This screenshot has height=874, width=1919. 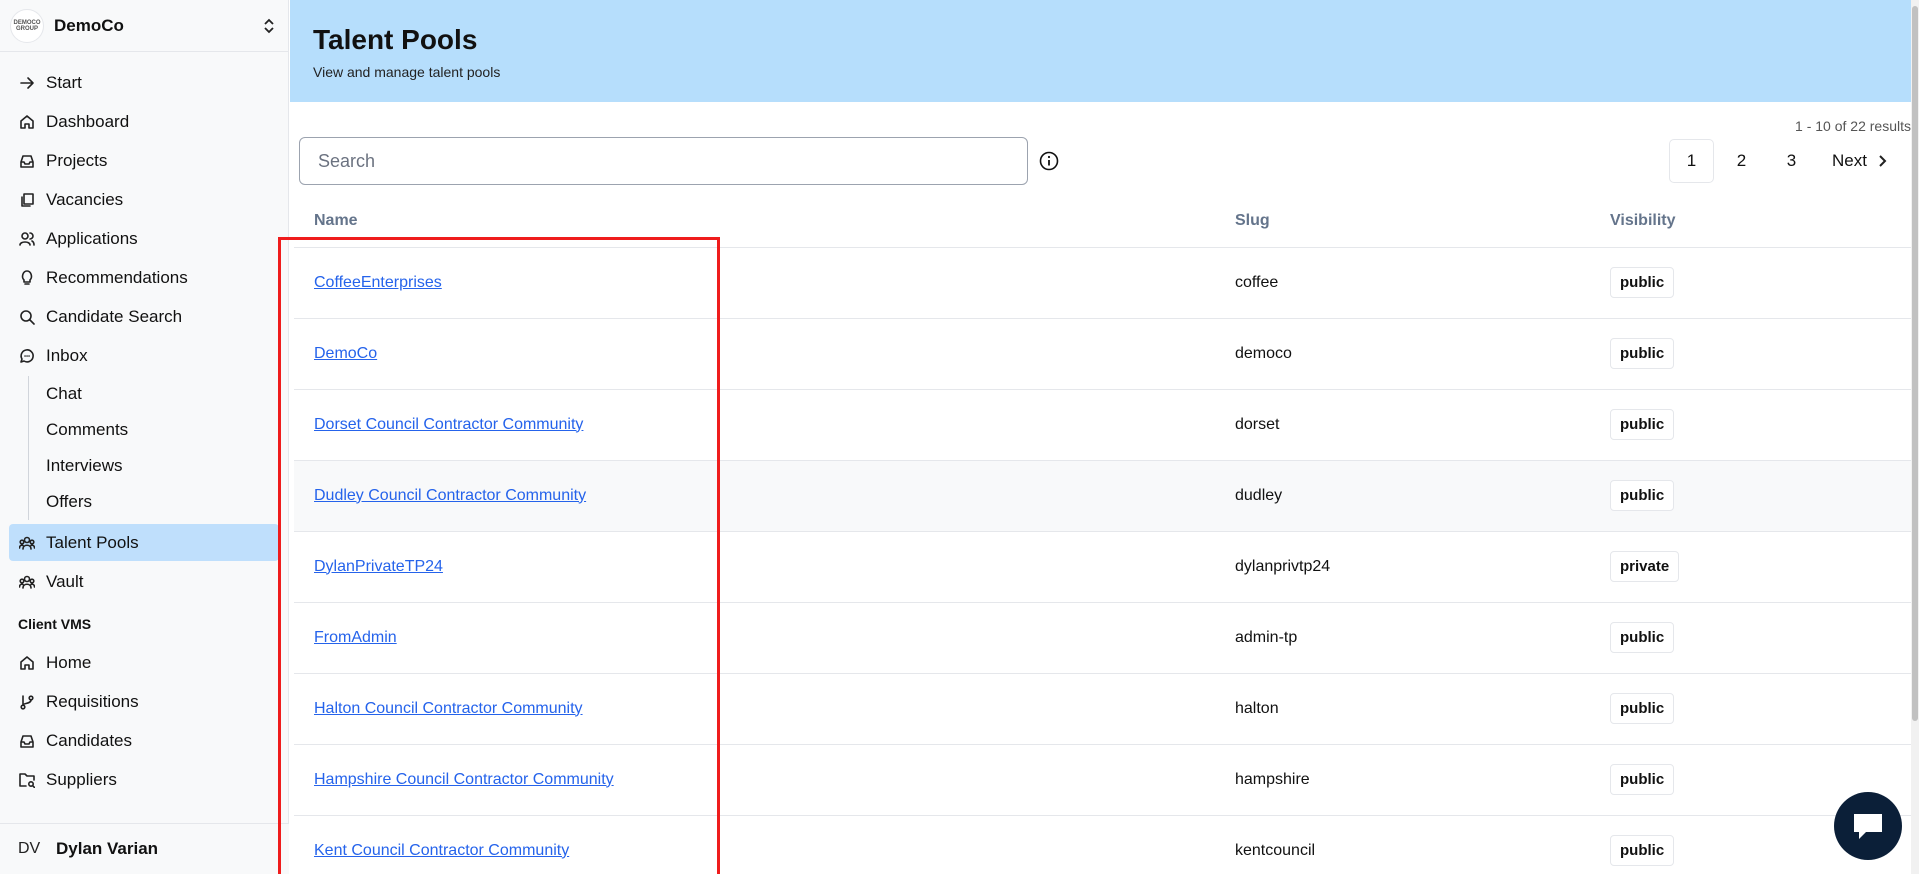 I want to click on nav-item-label: Start, so click(x=64, y=82).